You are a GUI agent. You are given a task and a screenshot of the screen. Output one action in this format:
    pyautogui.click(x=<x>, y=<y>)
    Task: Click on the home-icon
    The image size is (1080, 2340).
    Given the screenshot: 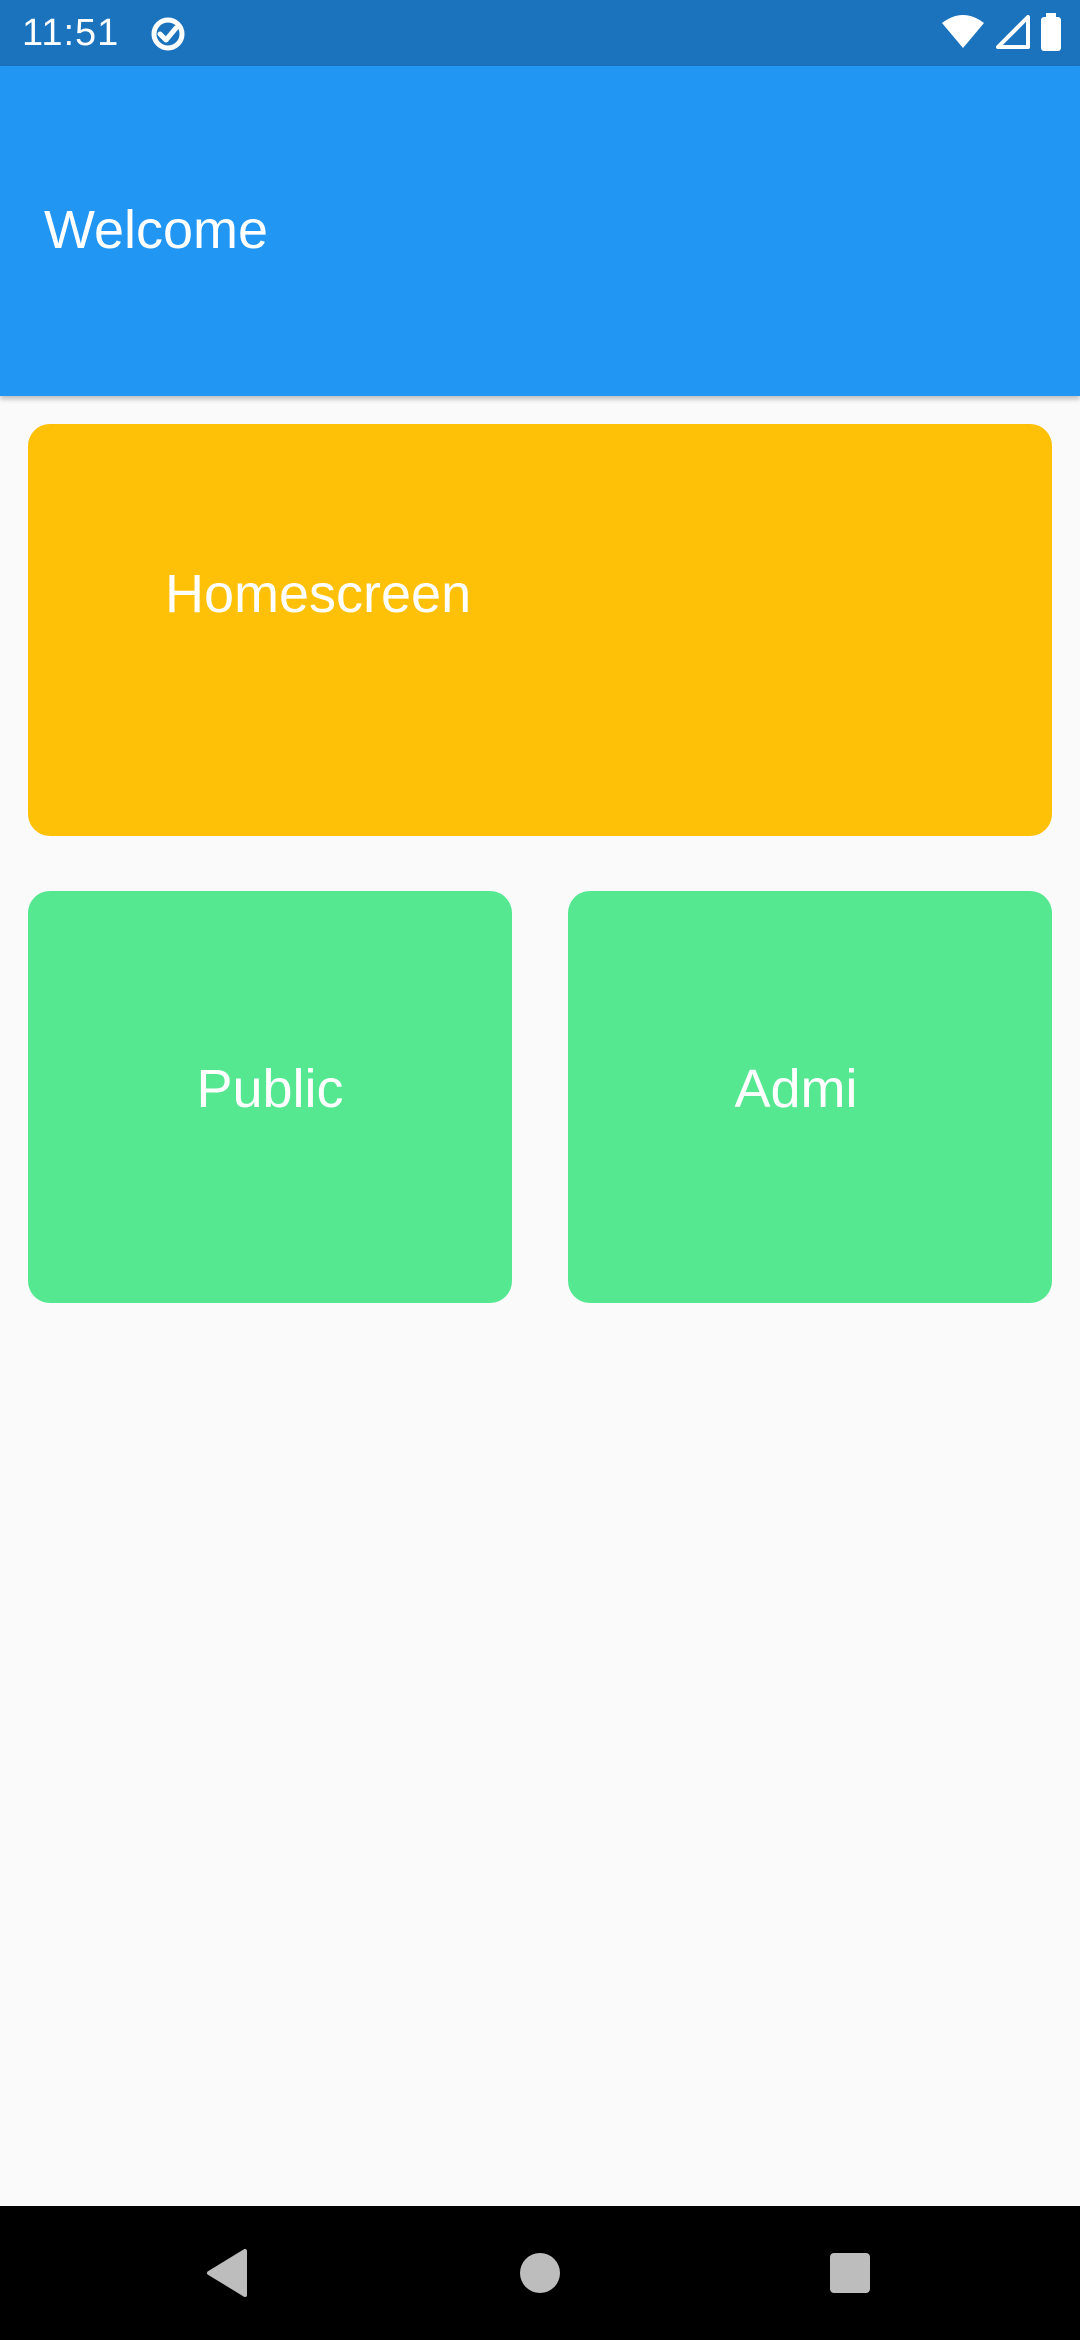 What is the action you would take?
    pyautogui.click(x=540, y=2273)
    